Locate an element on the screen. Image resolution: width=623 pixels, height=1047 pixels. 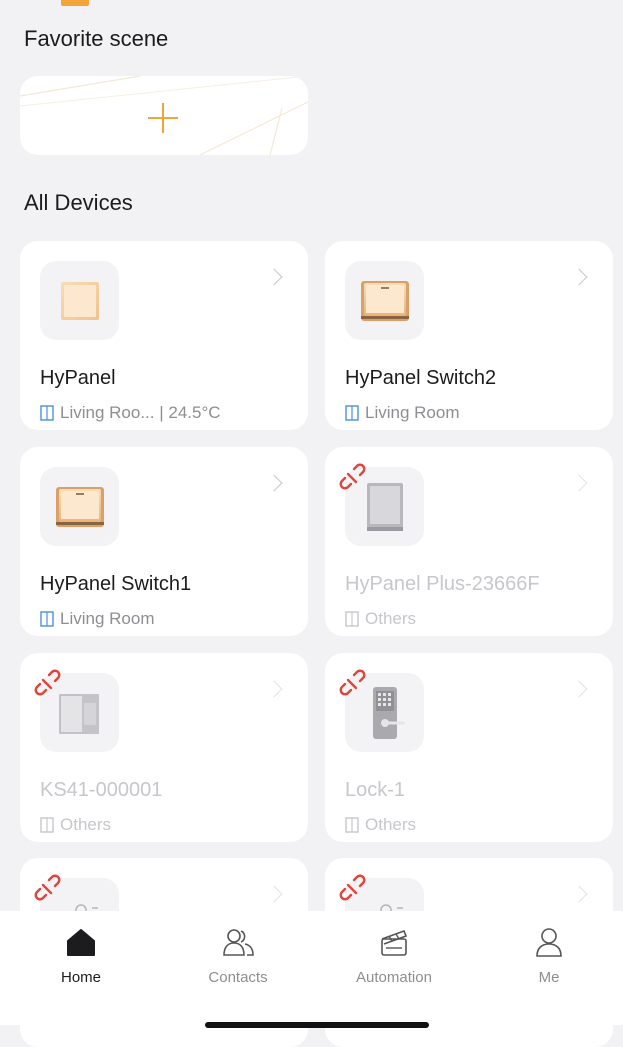
tab-me: Me is located at coordinates (549, 955).